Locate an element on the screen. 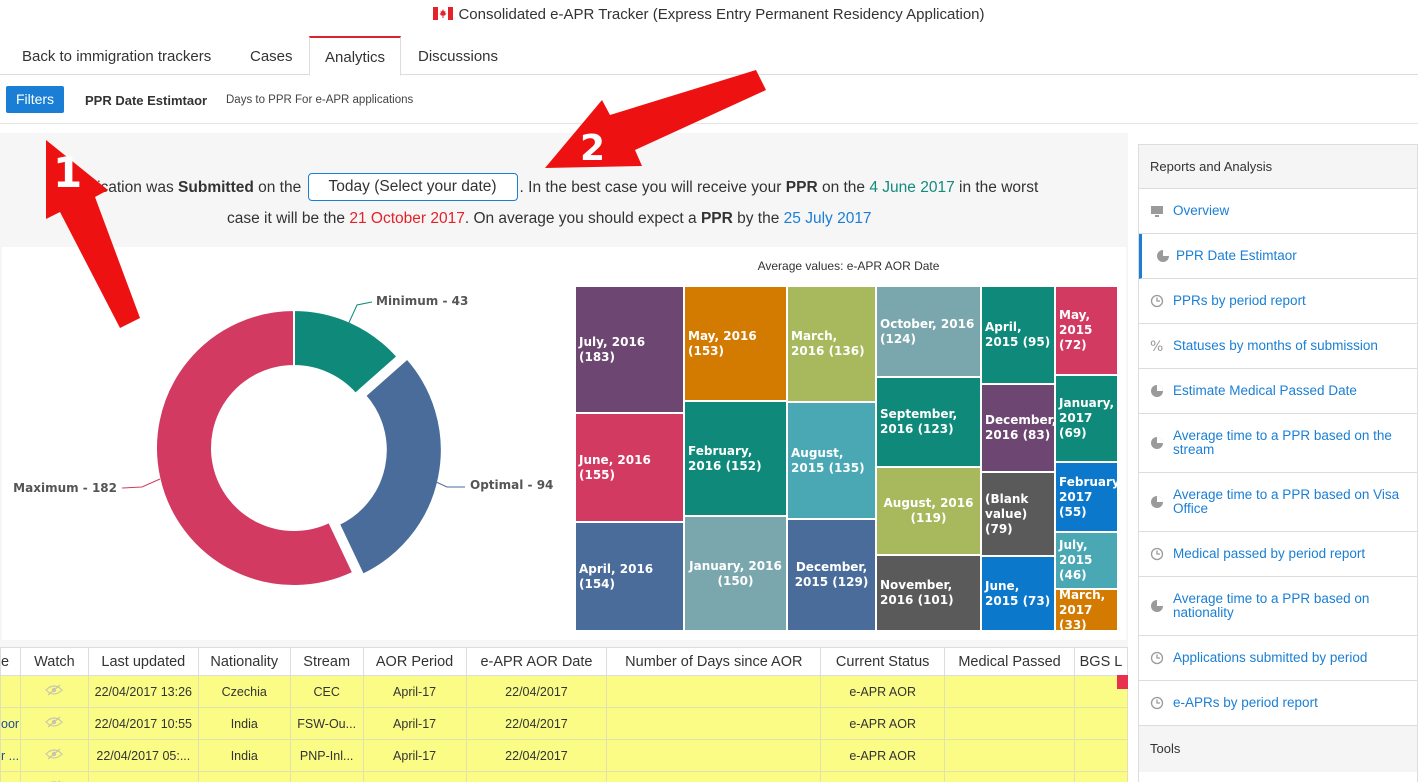 This screenshot has height=782, width=1418. canada-flag-icon is located at coordinates (443, 13).